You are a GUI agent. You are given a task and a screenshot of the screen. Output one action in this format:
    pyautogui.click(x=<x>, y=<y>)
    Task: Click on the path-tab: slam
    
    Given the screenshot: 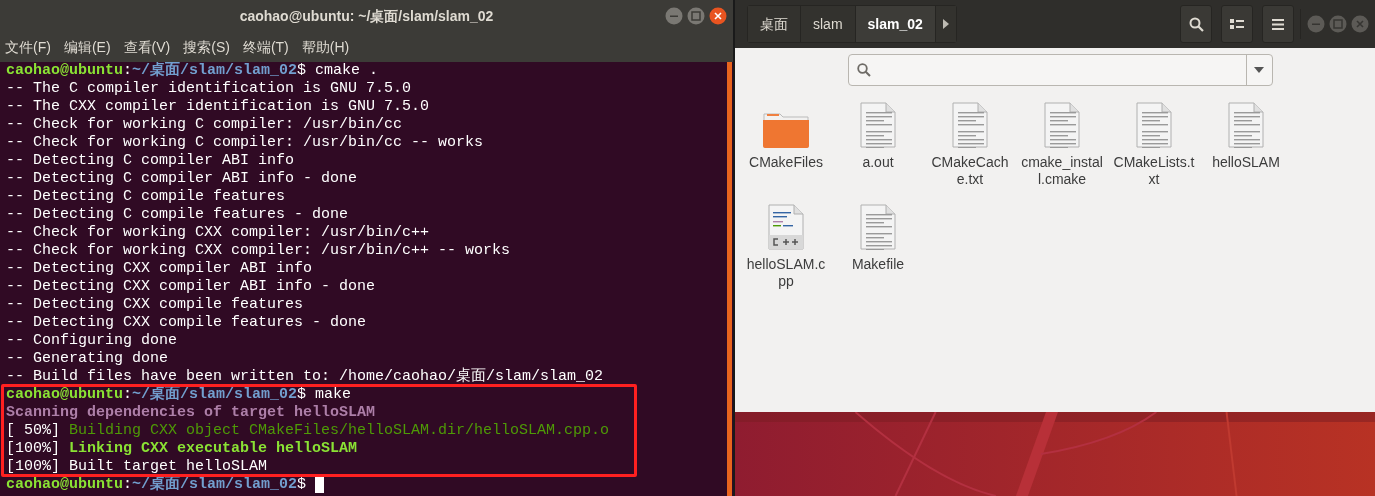 What is the action you would take?
    pyautogui.click(x=828, y=24)
    